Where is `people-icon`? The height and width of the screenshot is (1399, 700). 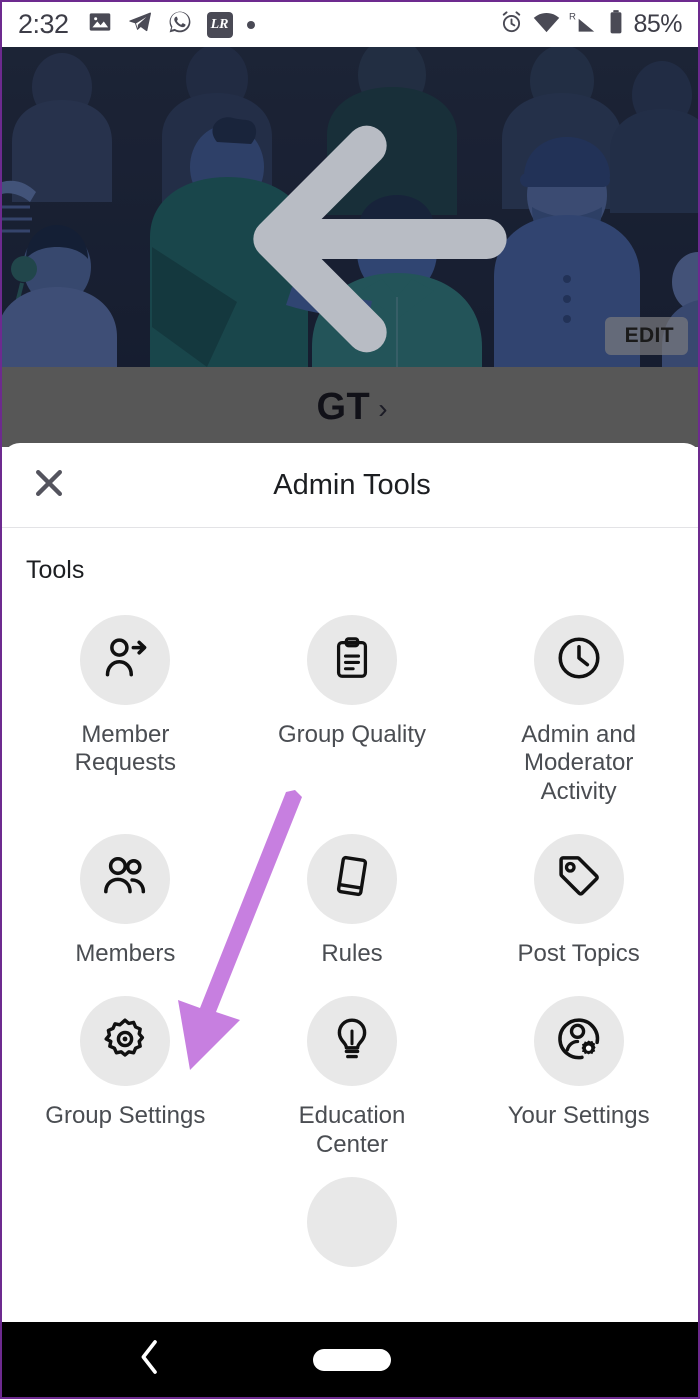 people-icon is located at coordinates (125, 878).